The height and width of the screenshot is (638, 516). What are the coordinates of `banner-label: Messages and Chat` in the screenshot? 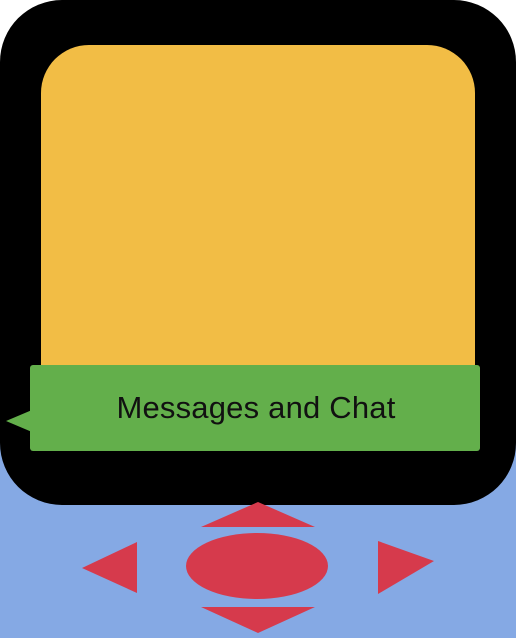 It's located at (256, 407).